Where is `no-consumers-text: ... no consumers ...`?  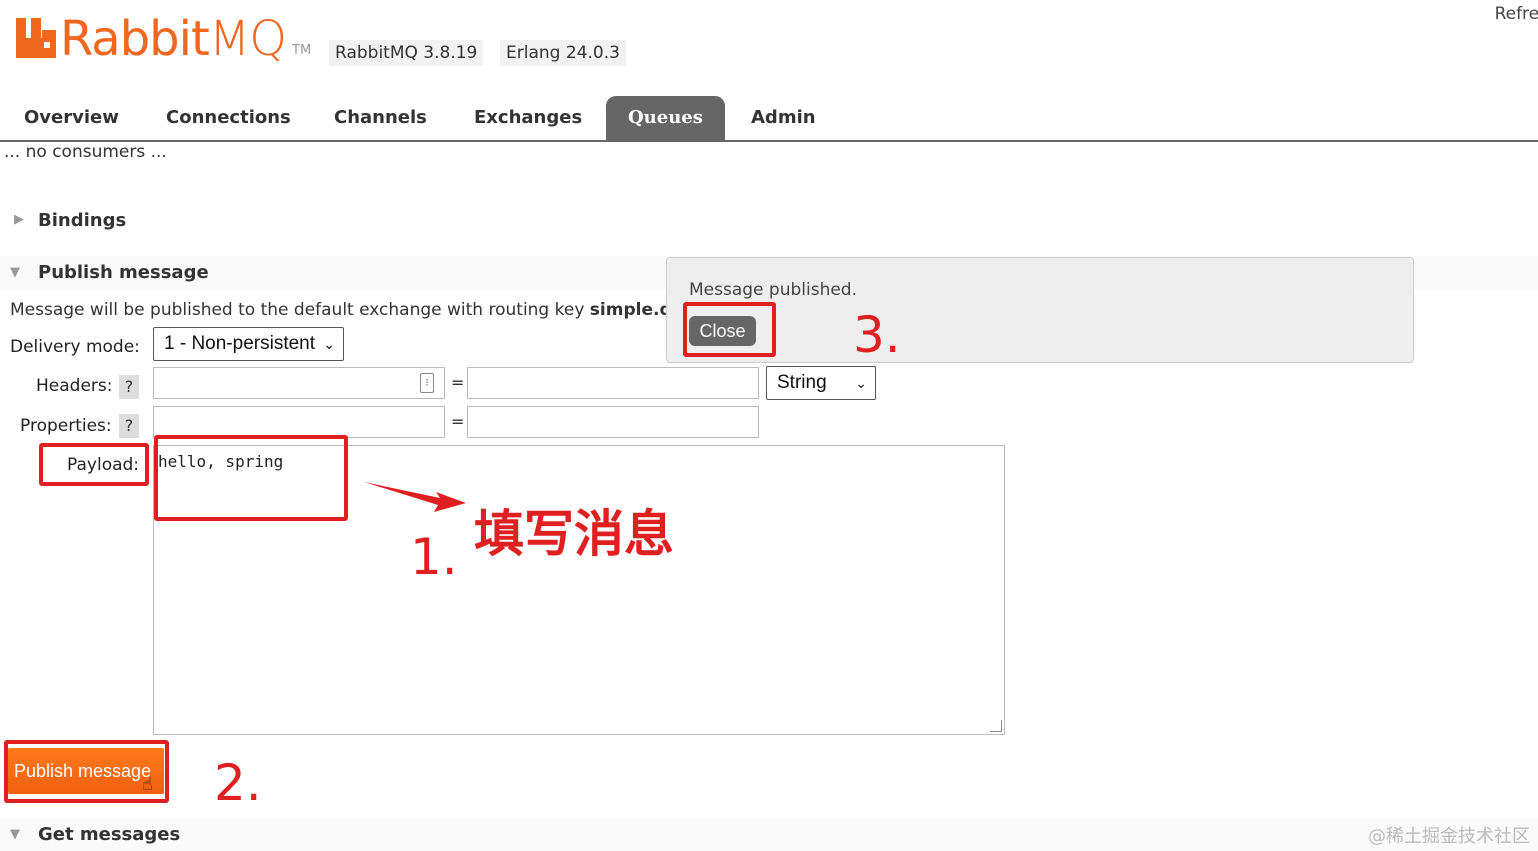
no-consumers-text: ... no consumers ... is located at coordinates (85, 152).